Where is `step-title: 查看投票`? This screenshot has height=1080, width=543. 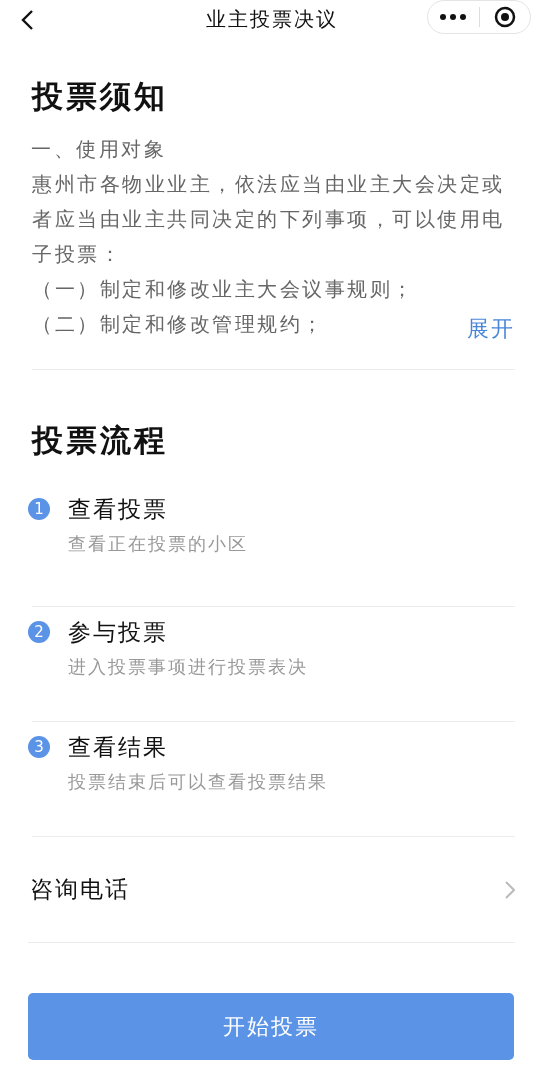 step-title: 查看投票 is located at coordinates (118, 509).